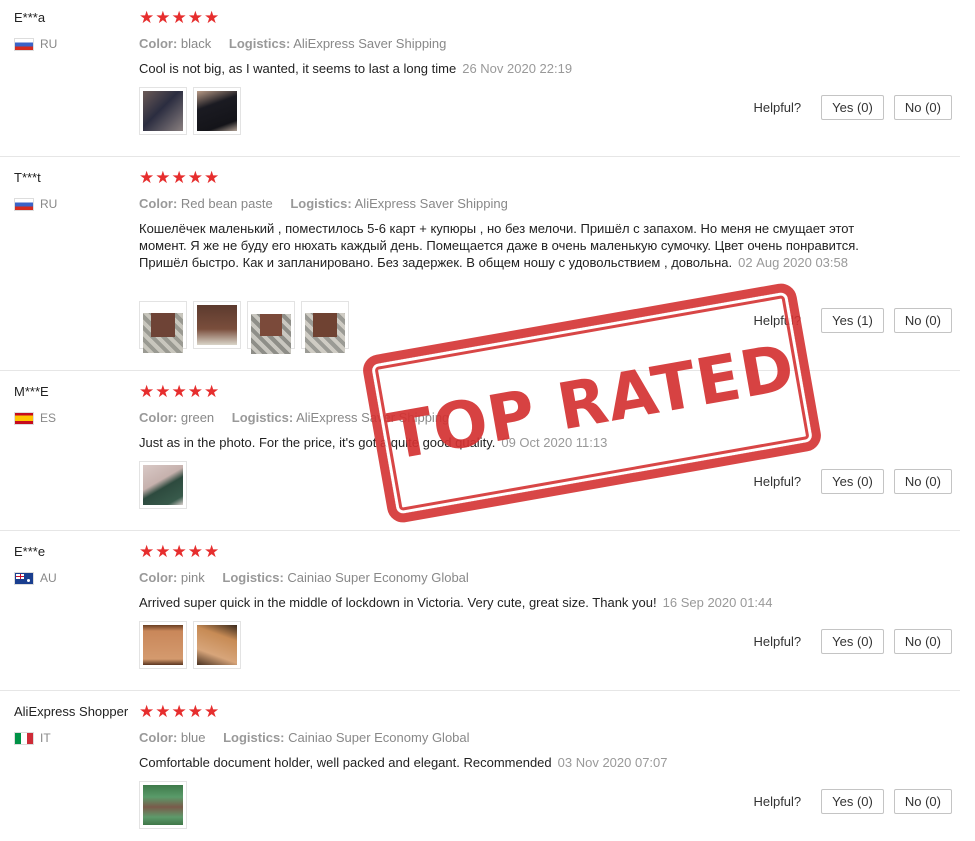 This screenshot has width=975, height=841. What do you see at coordinates (71, 711) in the screenshot?
I see `reviewer-name: AliExpress Shopper` at bounding box center [71, 711].